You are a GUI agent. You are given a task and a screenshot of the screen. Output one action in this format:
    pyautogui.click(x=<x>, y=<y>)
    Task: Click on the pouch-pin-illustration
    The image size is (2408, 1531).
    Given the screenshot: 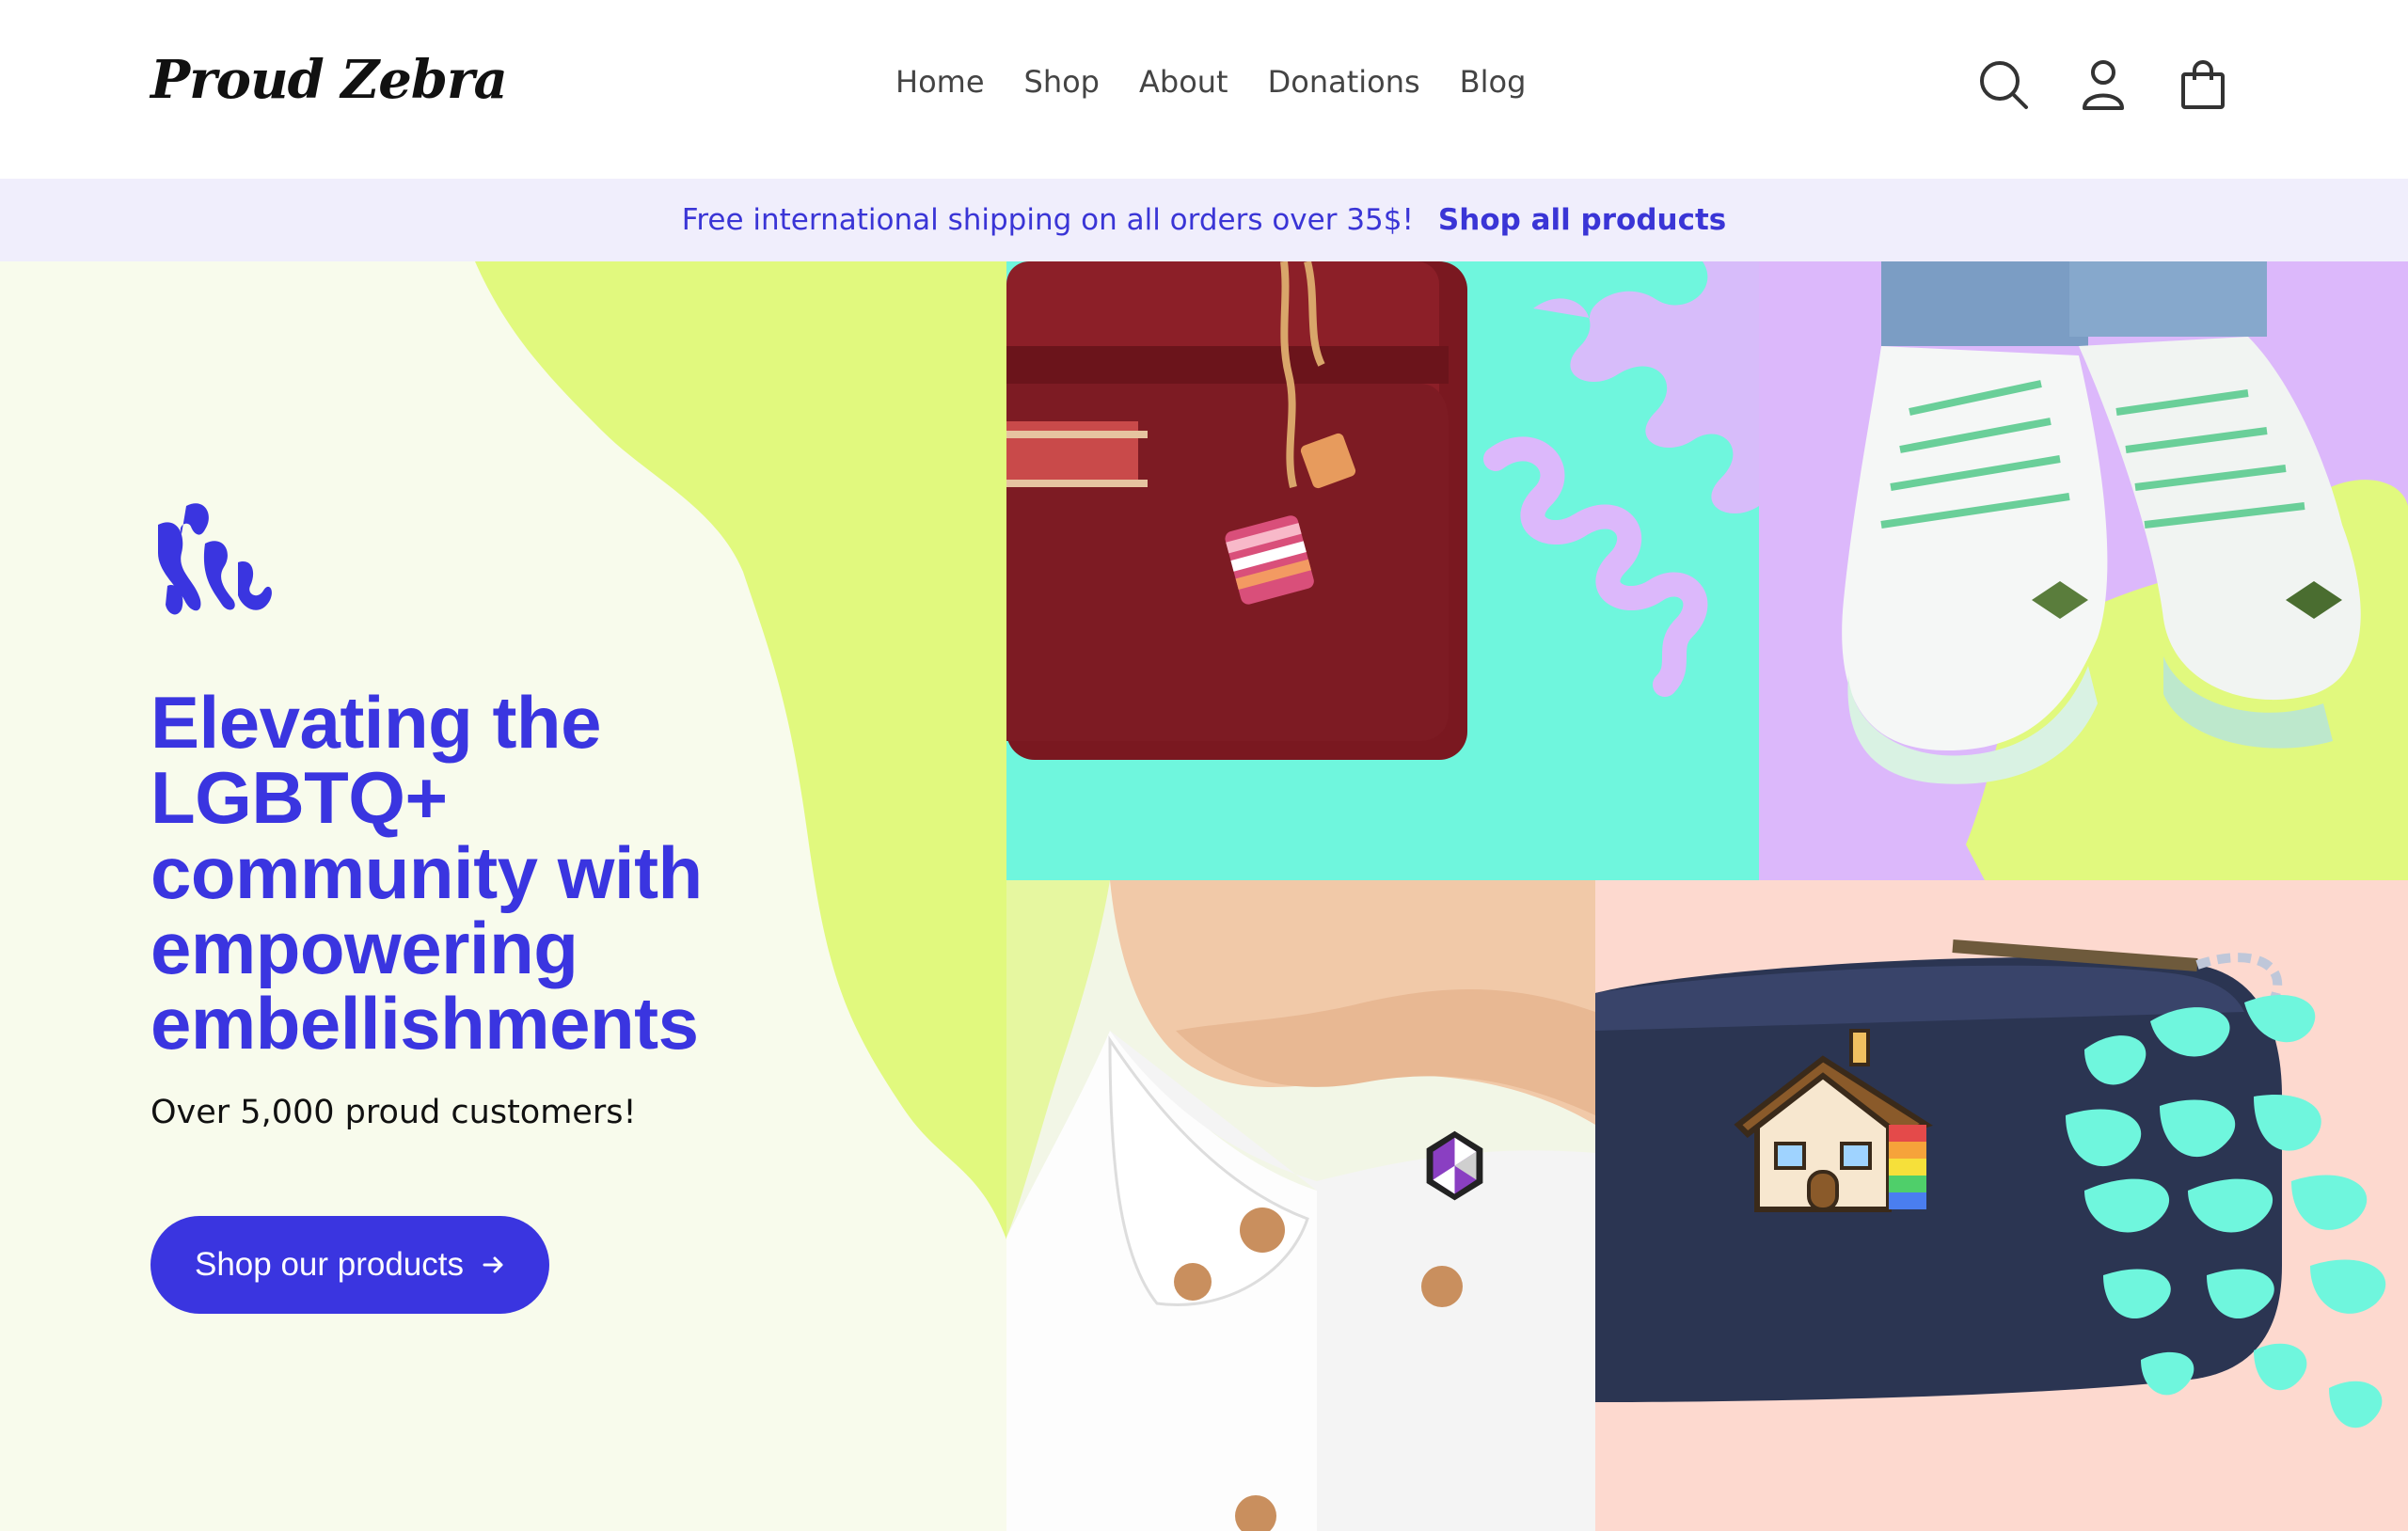 What is the action you would take?
    pyautogui.click(x=1990, y=1183)
    